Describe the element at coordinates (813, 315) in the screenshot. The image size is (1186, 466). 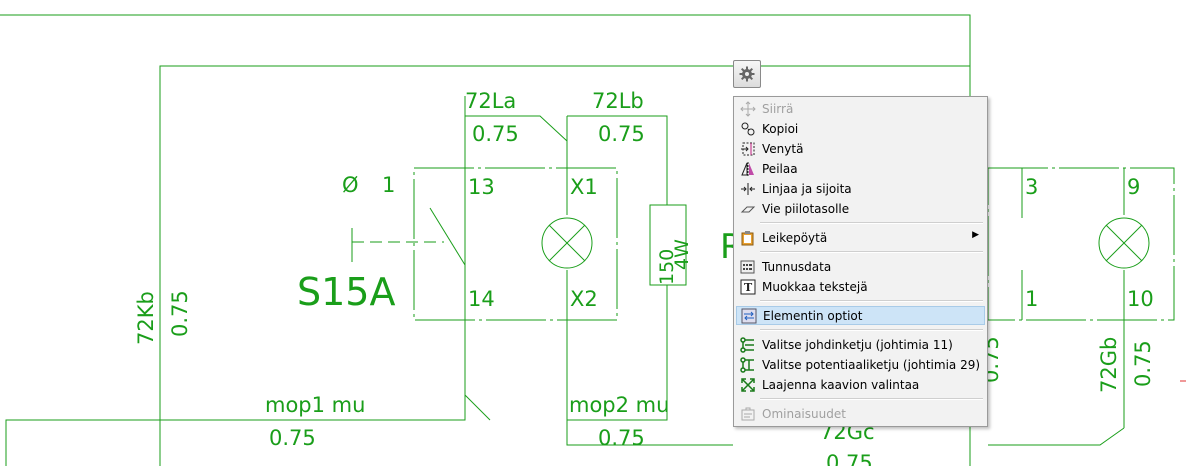
I see `menu-item-label: Elementin optiot` at that location.